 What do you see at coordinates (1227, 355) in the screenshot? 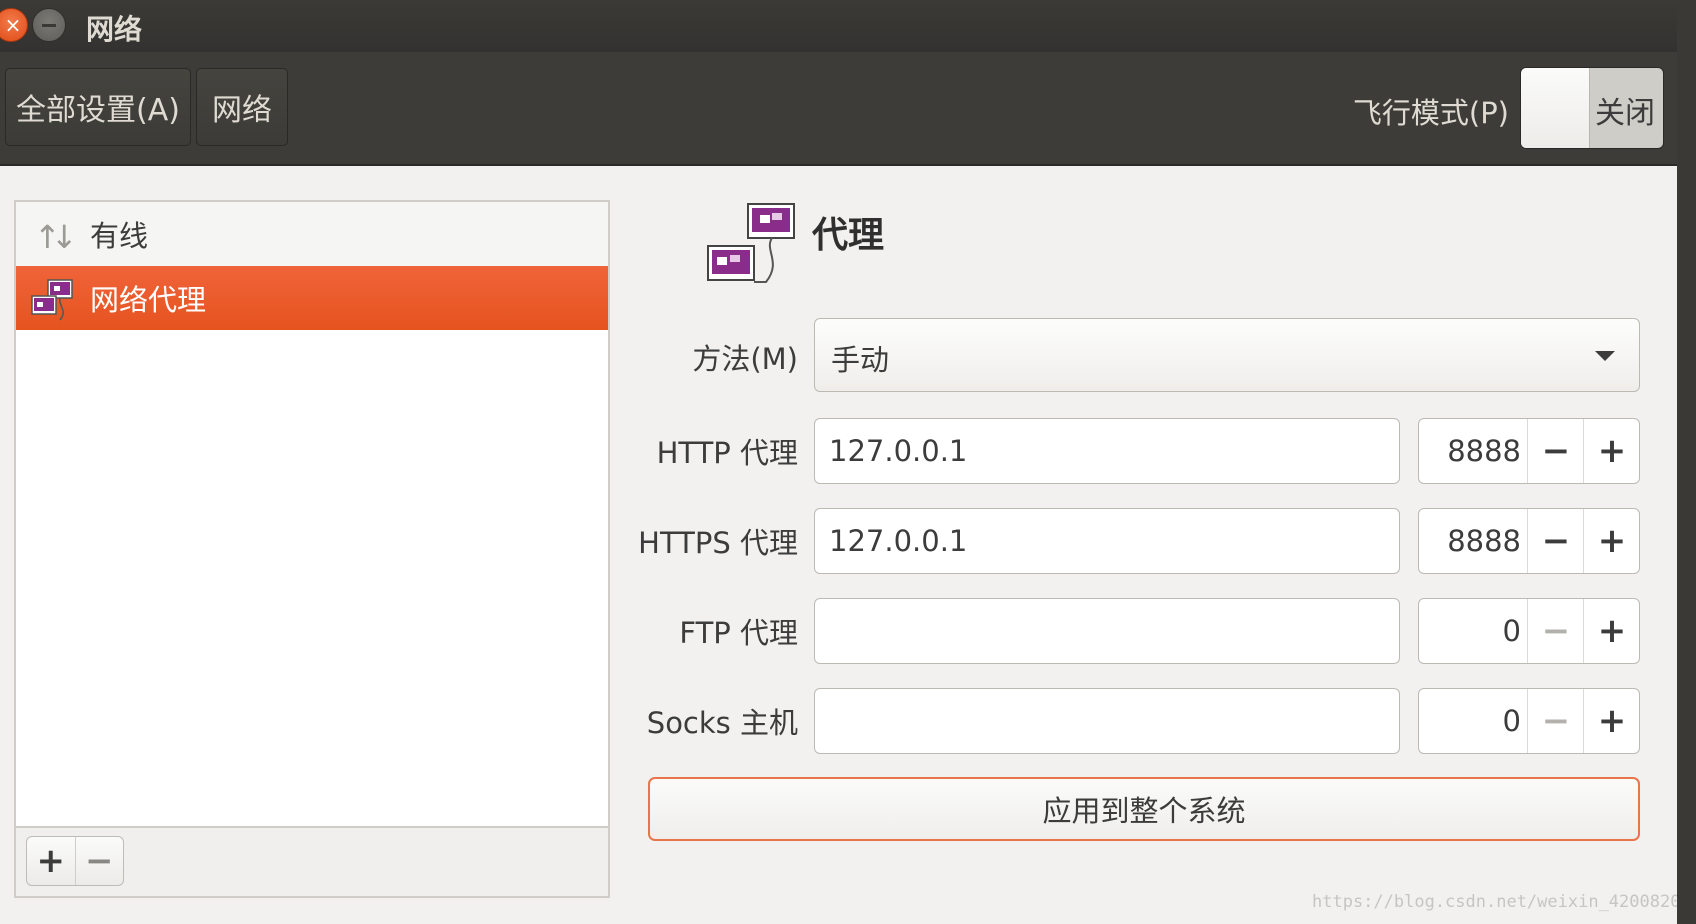
I see `method-select: 手动` at bounding box center [1227, 355].